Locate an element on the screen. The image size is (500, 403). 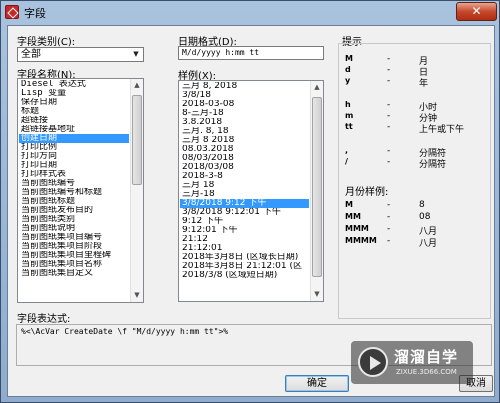
hint-code: , is located at coordinates (347, 150).